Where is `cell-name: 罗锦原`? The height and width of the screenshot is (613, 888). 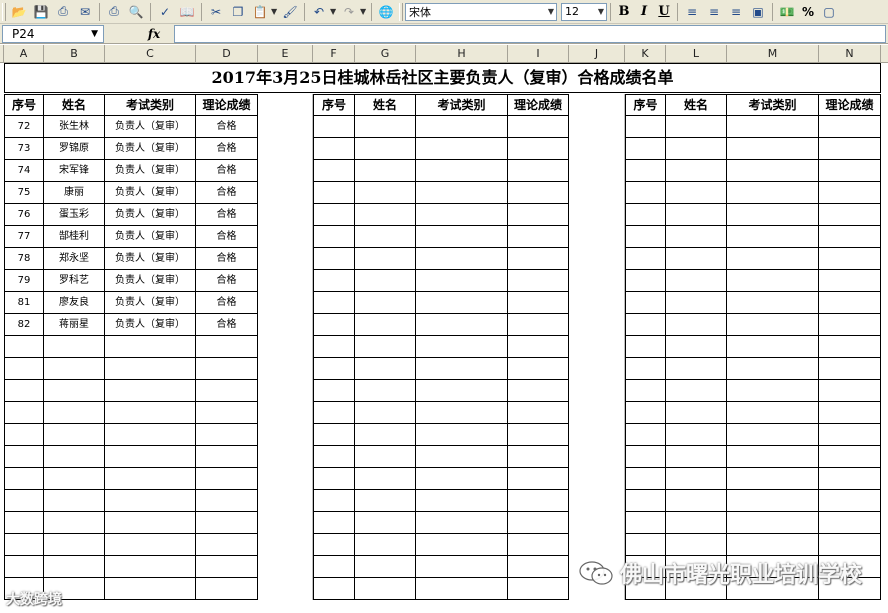 cell-name: 罗锦原 is located at coordinates (74, 149).